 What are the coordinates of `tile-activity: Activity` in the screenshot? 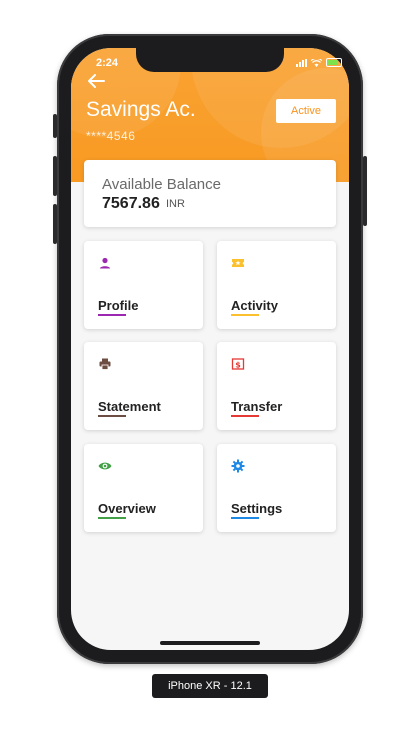 It's located at (276, 285).